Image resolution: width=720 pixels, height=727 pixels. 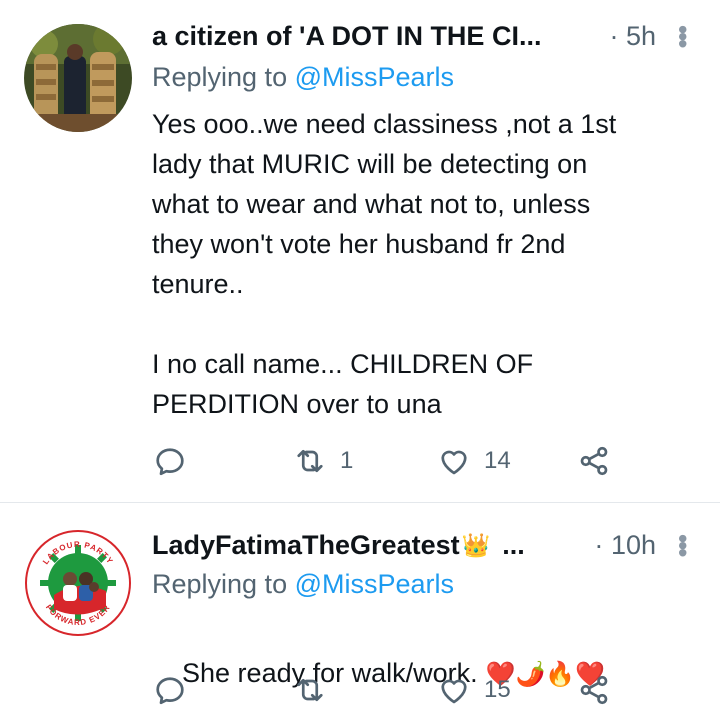 I want to click on avatar-photo, so click(x=78, y=78).